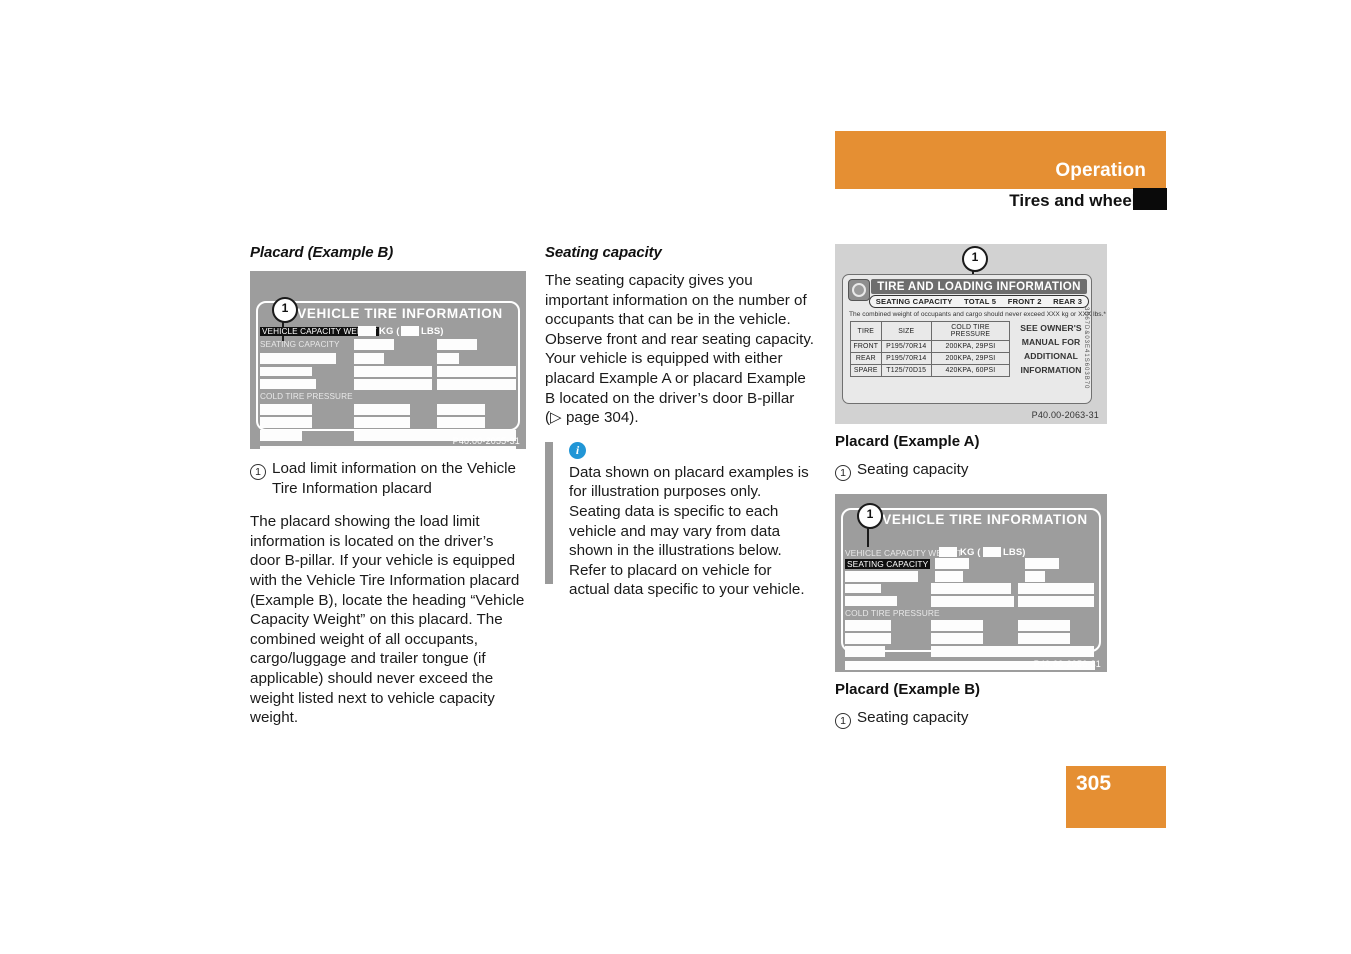  I want to click on cell-axle: FRONT, so click(866, 346).